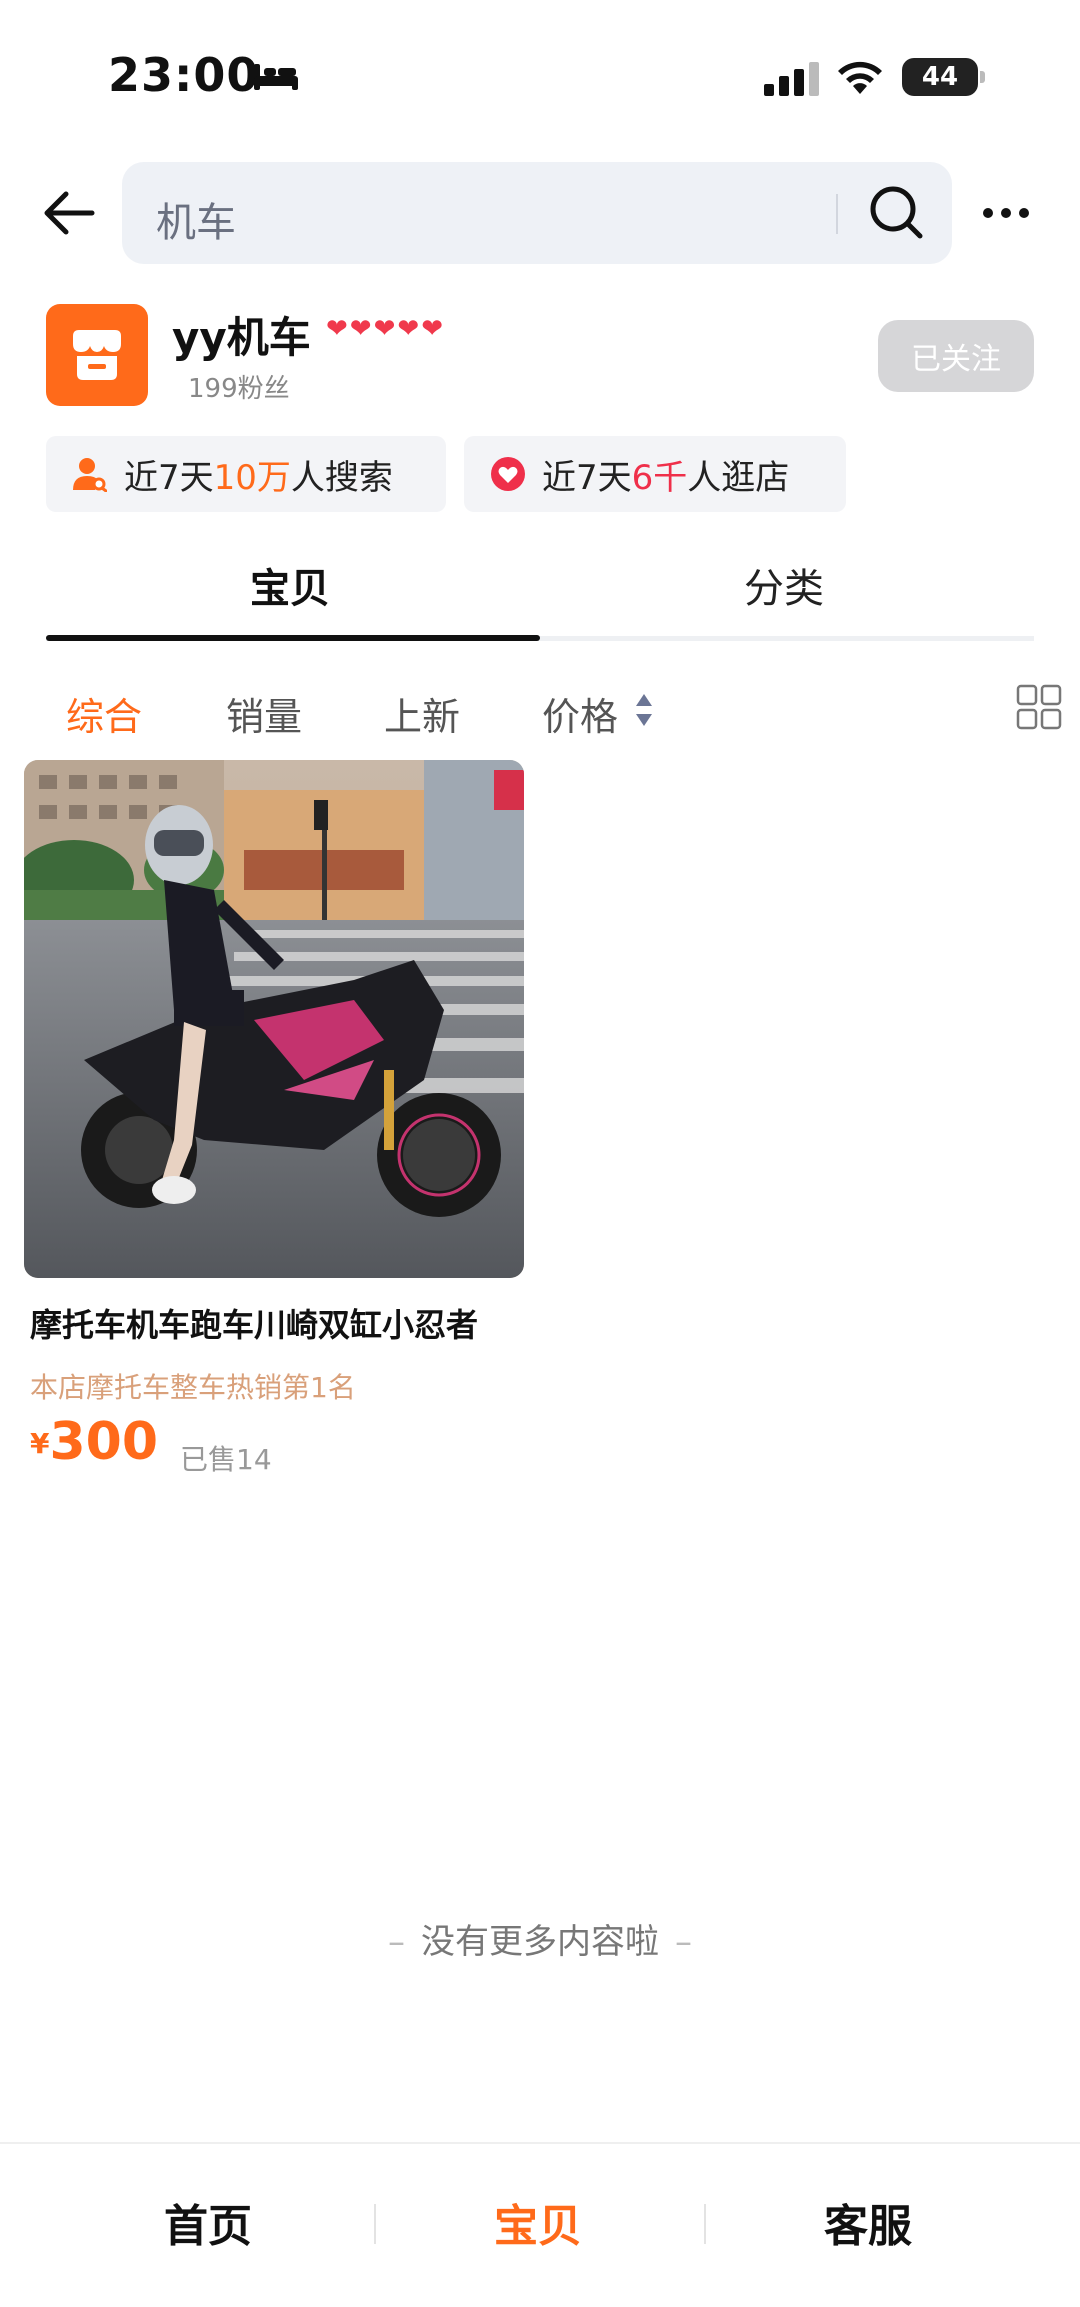 This screenshot has height=2307, width=1080. What do you see at coordinates (293, 638) in the screenshot?
I see `tab-active-indicator` at bounding box center [293, 638].